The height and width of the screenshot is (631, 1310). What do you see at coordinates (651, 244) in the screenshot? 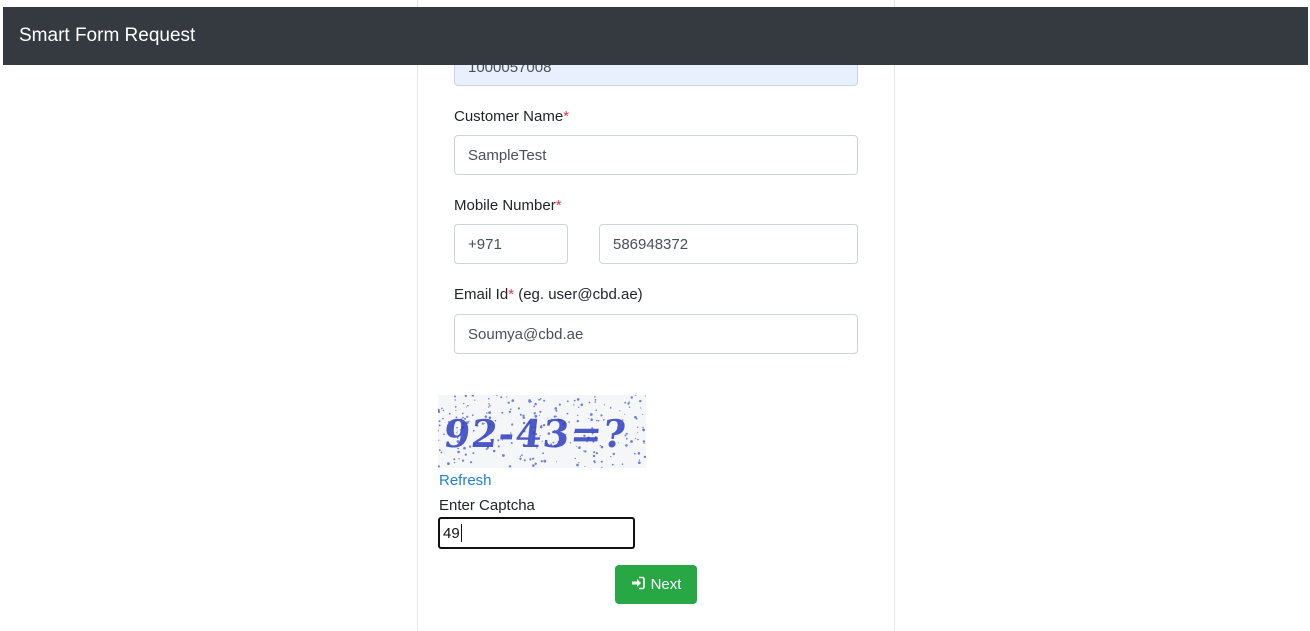
I see `mobile-number-value: 586948372` at bounding box center [651, 244].